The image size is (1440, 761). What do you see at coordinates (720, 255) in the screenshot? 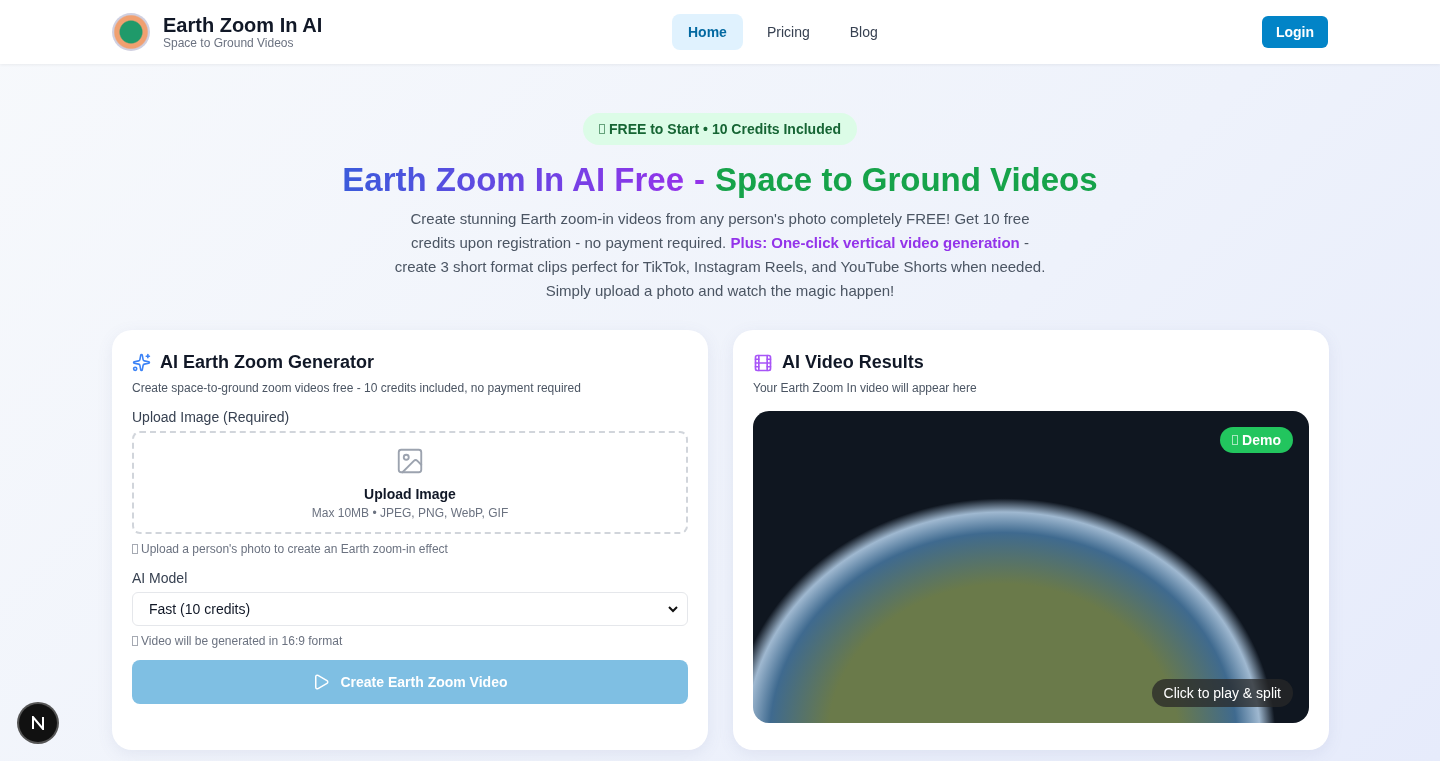
I see `hero-description: Create stunning Earth zoom-in videos from any person's photo completely FREE! Get 10 free credits upon registration - no payment required. Plus: One-click vertical video generation - create 3 short format clips perfect for TikTok, Instagram Reels, and YouTube Shorts when needed. Simply upload a photo and watch the magic happen!` at bounding box center [720, 255].